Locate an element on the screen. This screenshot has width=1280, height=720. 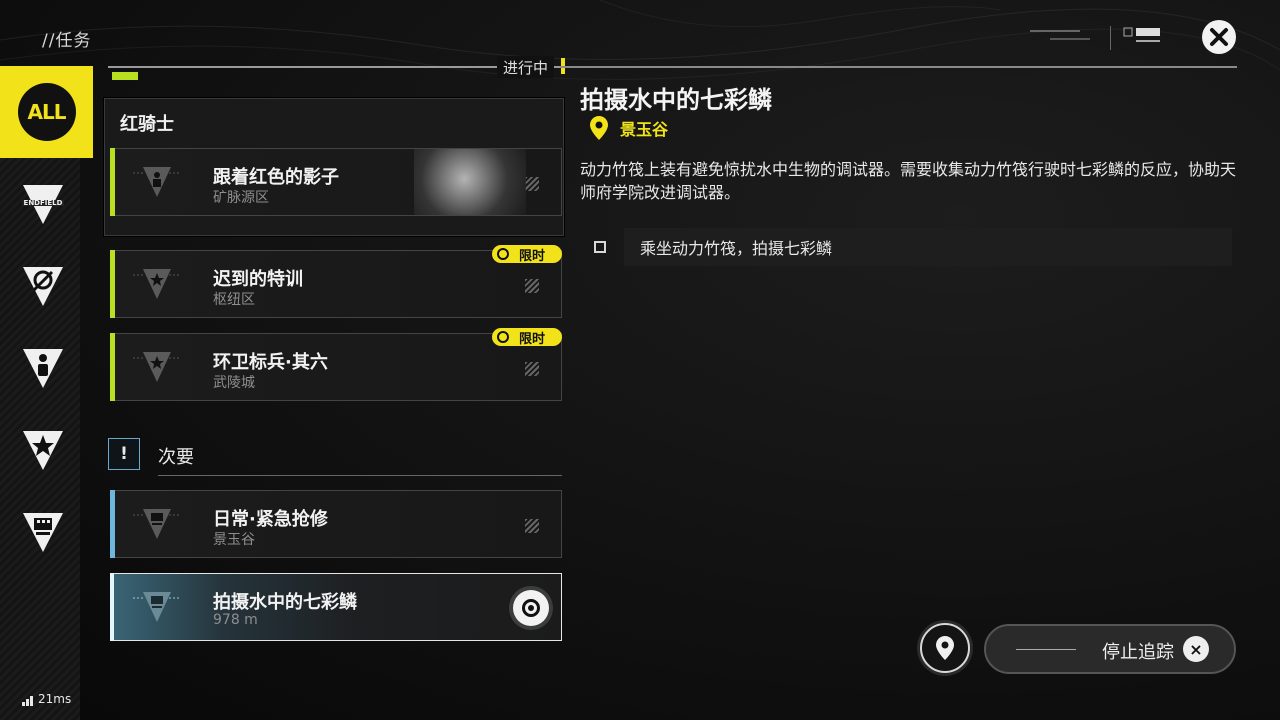
ping-value: 21ms is located at coordinates (55, 699).